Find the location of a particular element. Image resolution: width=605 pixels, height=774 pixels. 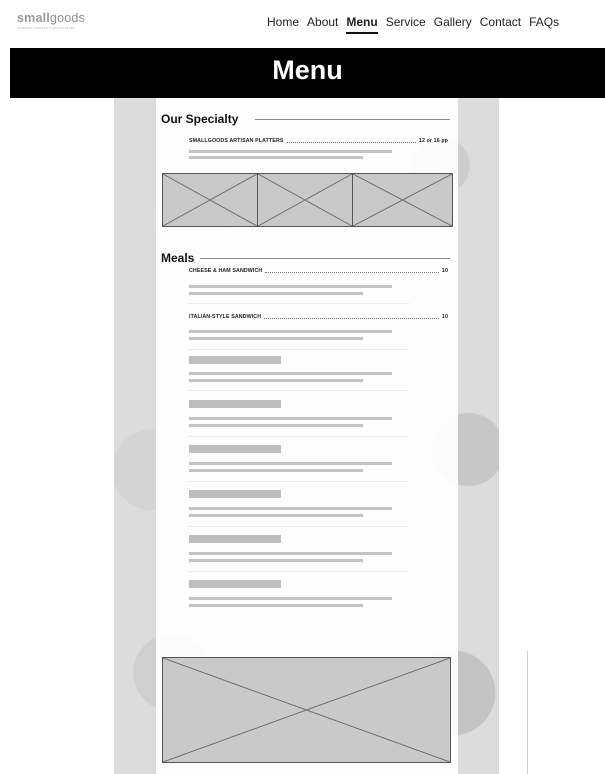

meal-item: CHEESE & HAM SANDWICH 10 is located at coordinates (318, 271).